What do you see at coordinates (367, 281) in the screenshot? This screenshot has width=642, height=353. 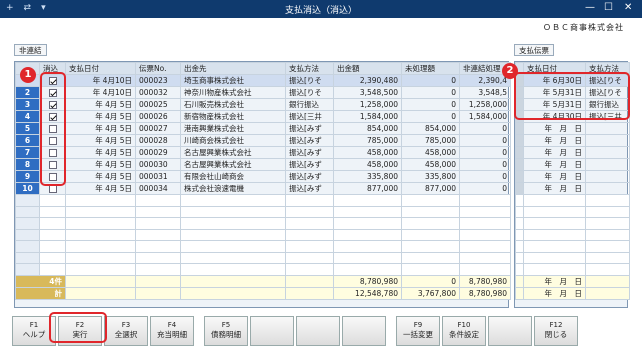 I see `summary-amount: 8,780,980` at bounding box center [367, 281].